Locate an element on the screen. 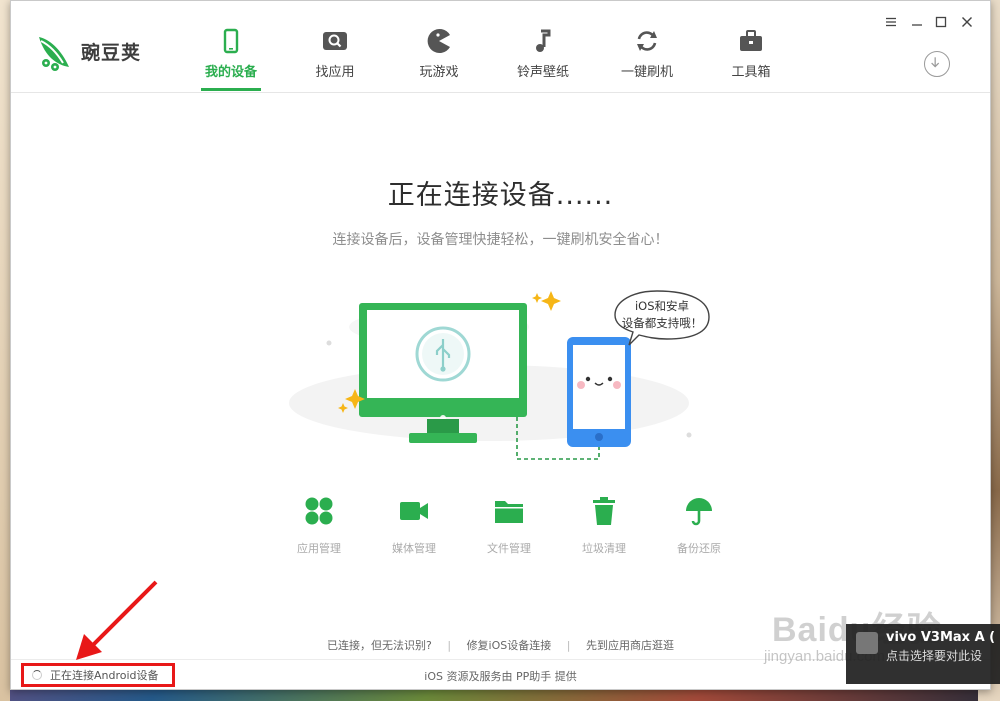  download-arrow-icon is located at coordinates (935, 62).